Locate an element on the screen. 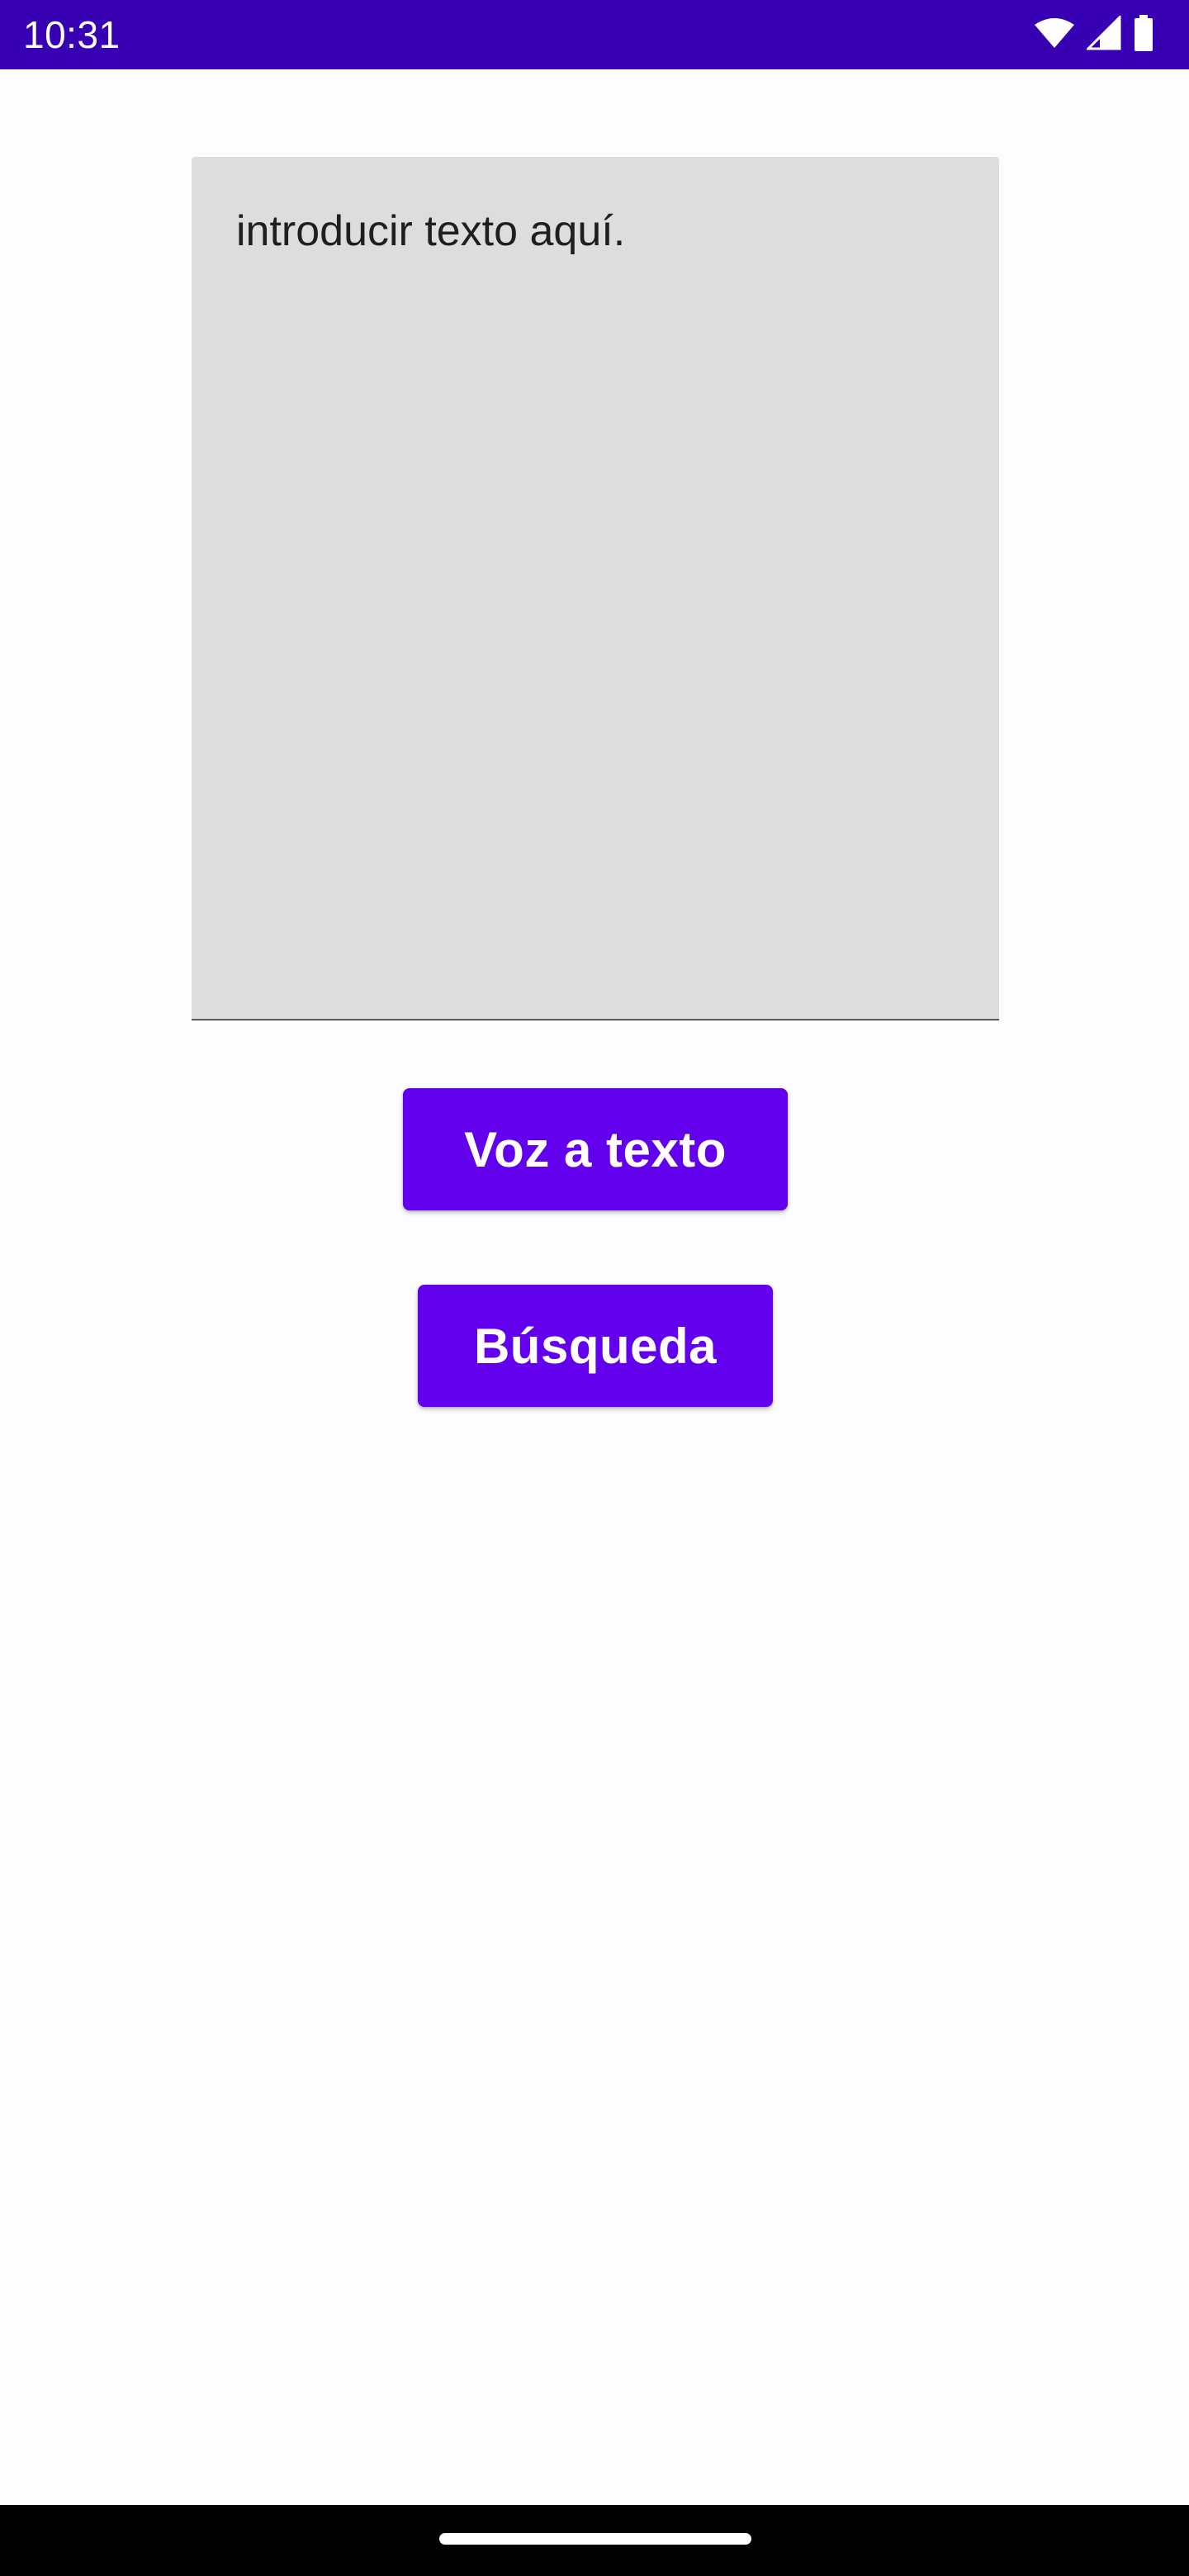  search-button: Búsqueda is located at coordinates (595, 1346).